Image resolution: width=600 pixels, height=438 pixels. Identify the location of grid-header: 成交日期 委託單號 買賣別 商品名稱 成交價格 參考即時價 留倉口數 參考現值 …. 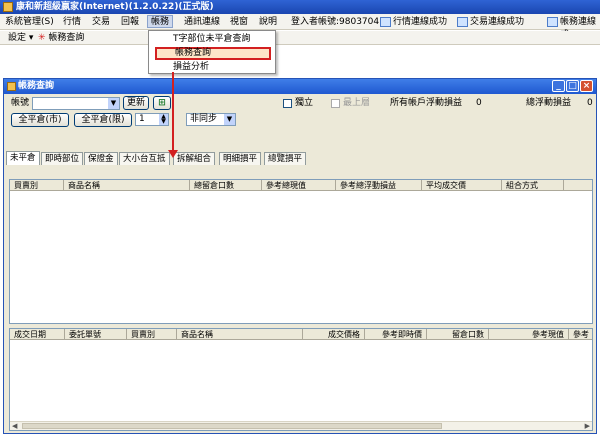
(301, 334).